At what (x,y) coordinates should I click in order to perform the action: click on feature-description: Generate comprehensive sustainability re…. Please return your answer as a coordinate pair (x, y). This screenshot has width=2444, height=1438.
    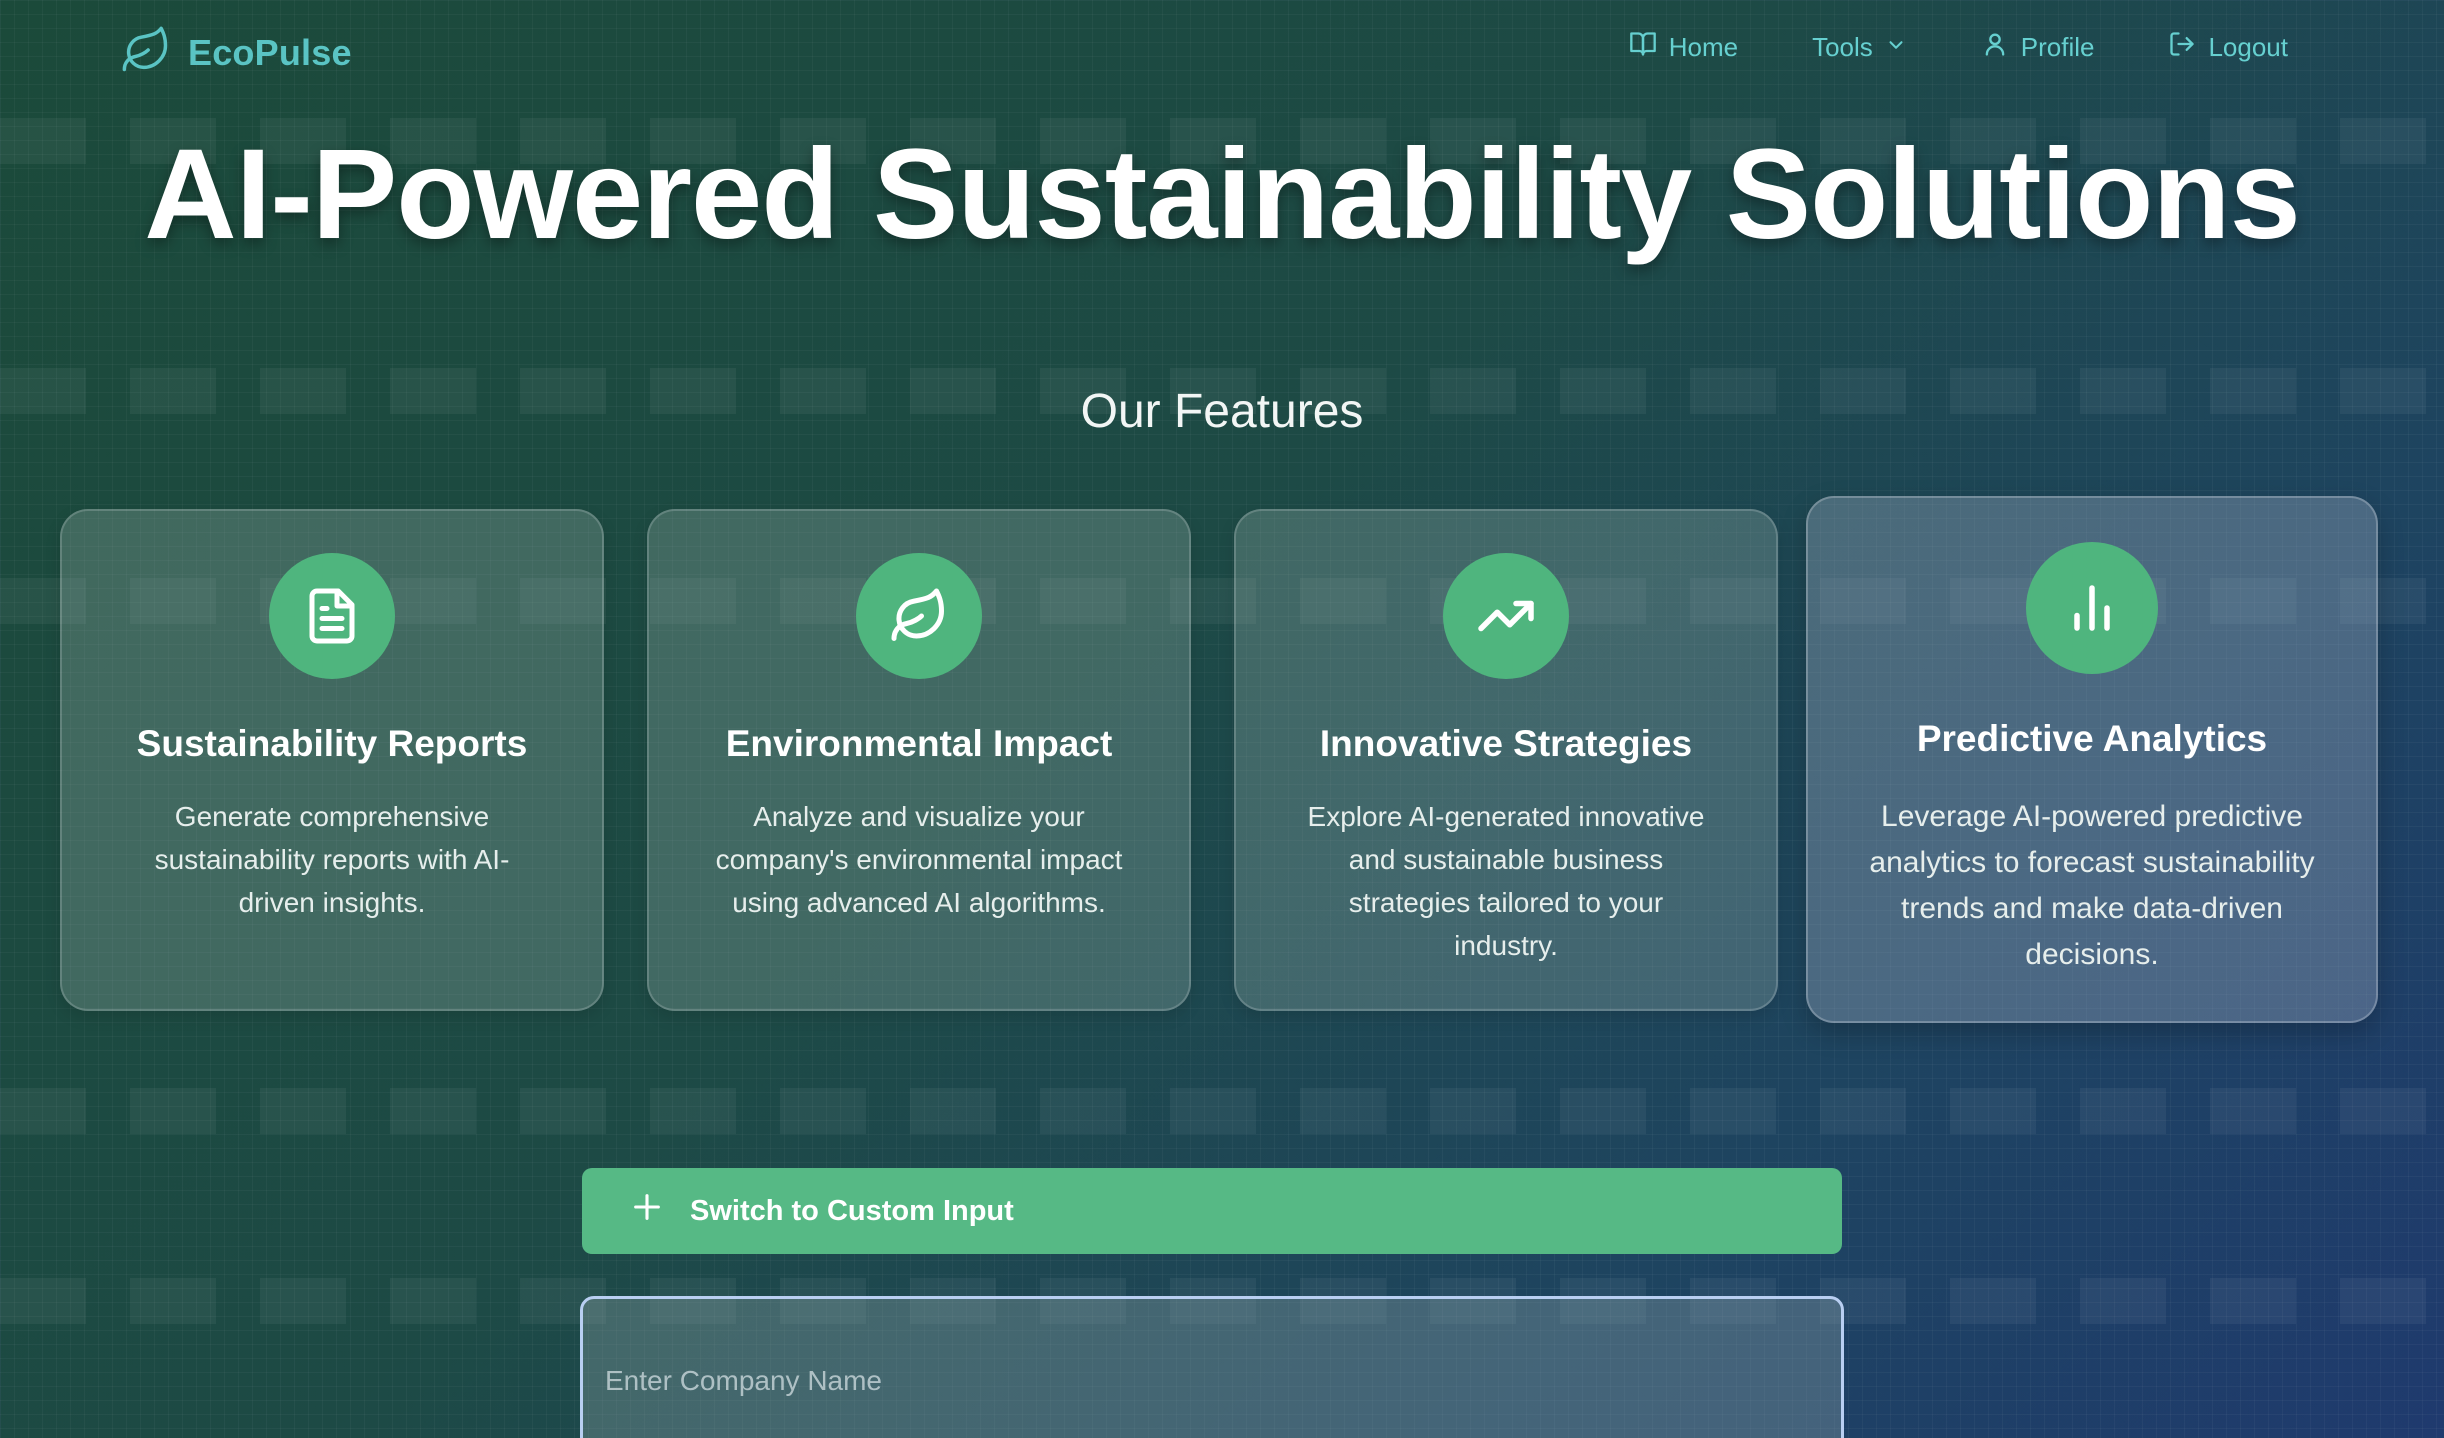
    Looking at the image, I should click on (332, 859).